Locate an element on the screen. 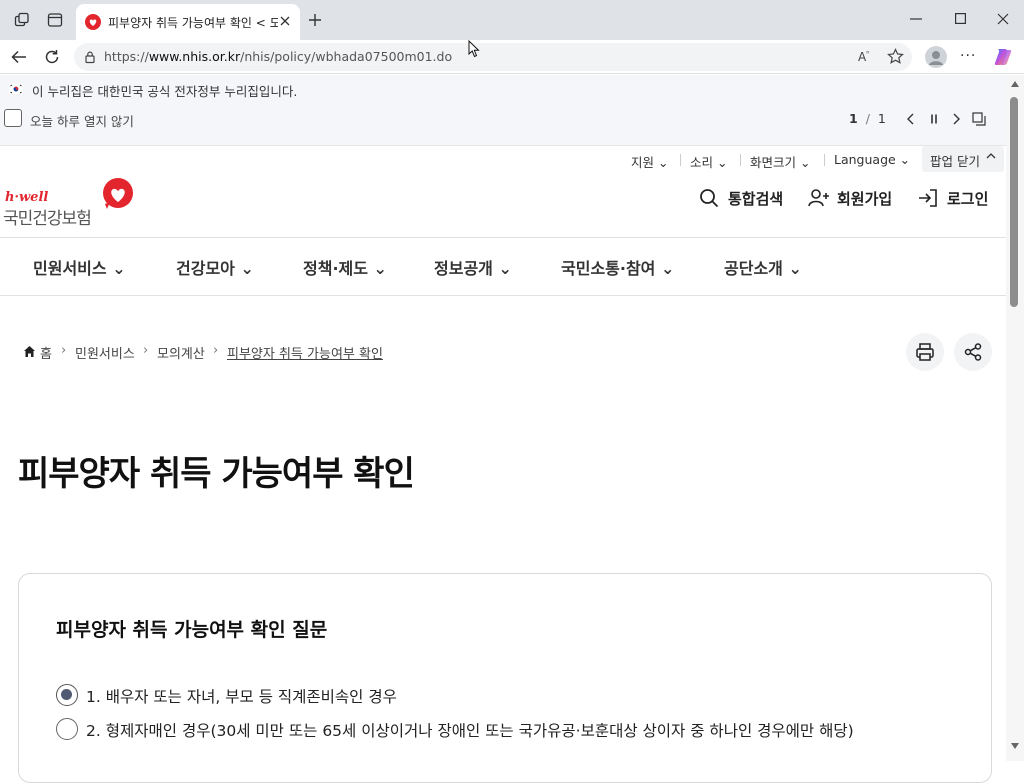 This screenshot has height=783, width=1024. home-icon is located at coordinates (29, 351).